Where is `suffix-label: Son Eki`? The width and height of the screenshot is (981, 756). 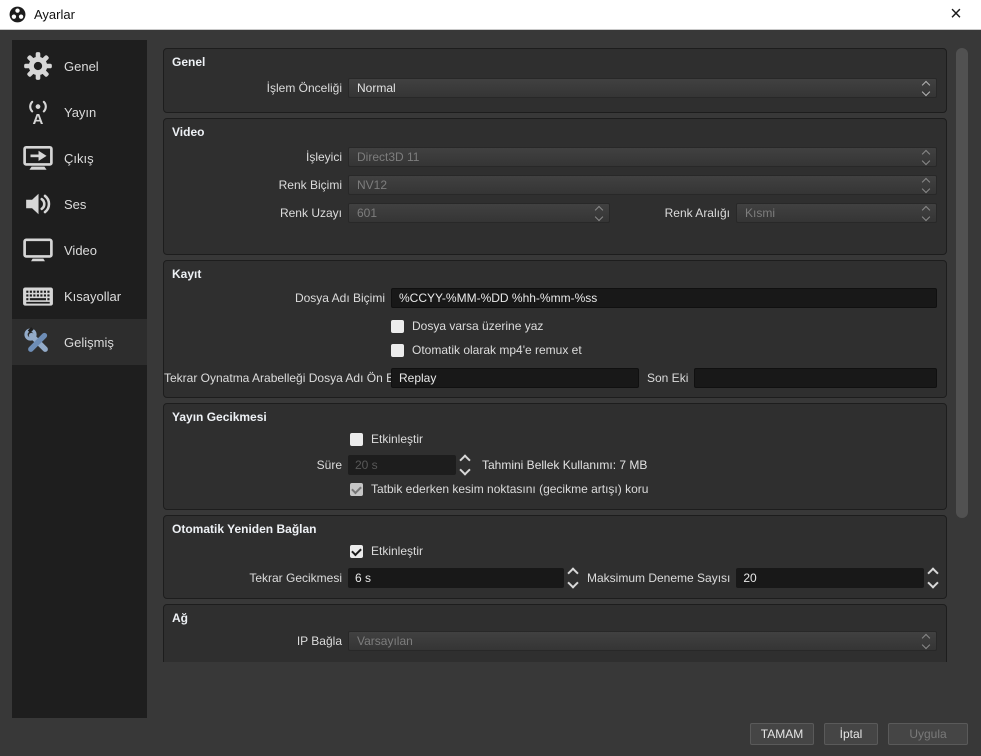
suffix-label: Son Eki is located at coordinates (668, 378).